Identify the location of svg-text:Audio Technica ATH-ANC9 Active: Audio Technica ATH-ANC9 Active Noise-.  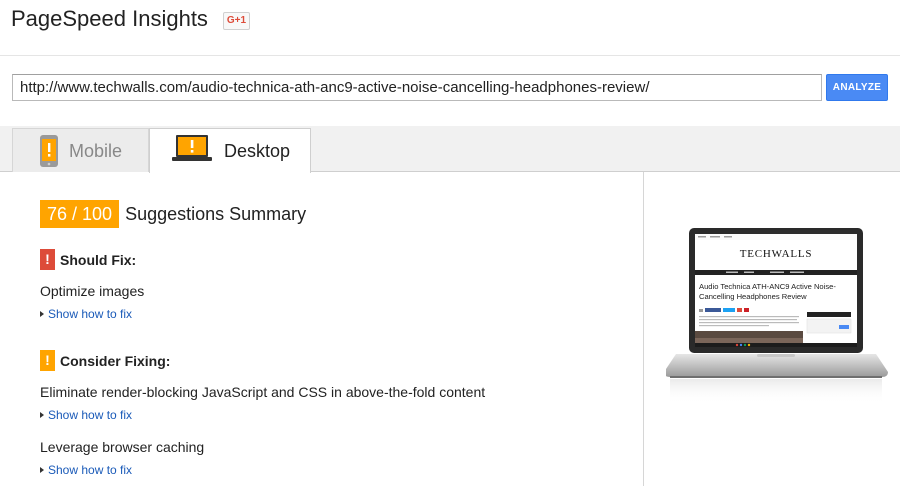
(767, 286).